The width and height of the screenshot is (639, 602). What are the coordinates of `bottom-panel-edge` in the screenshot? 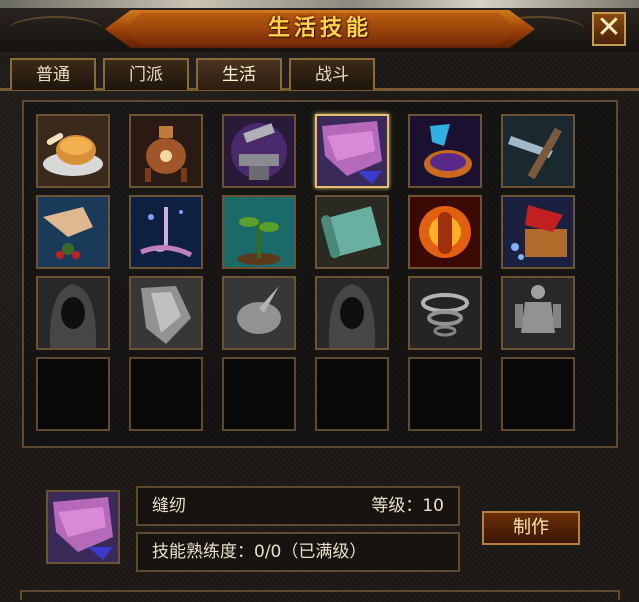 It's located at (320, 595).